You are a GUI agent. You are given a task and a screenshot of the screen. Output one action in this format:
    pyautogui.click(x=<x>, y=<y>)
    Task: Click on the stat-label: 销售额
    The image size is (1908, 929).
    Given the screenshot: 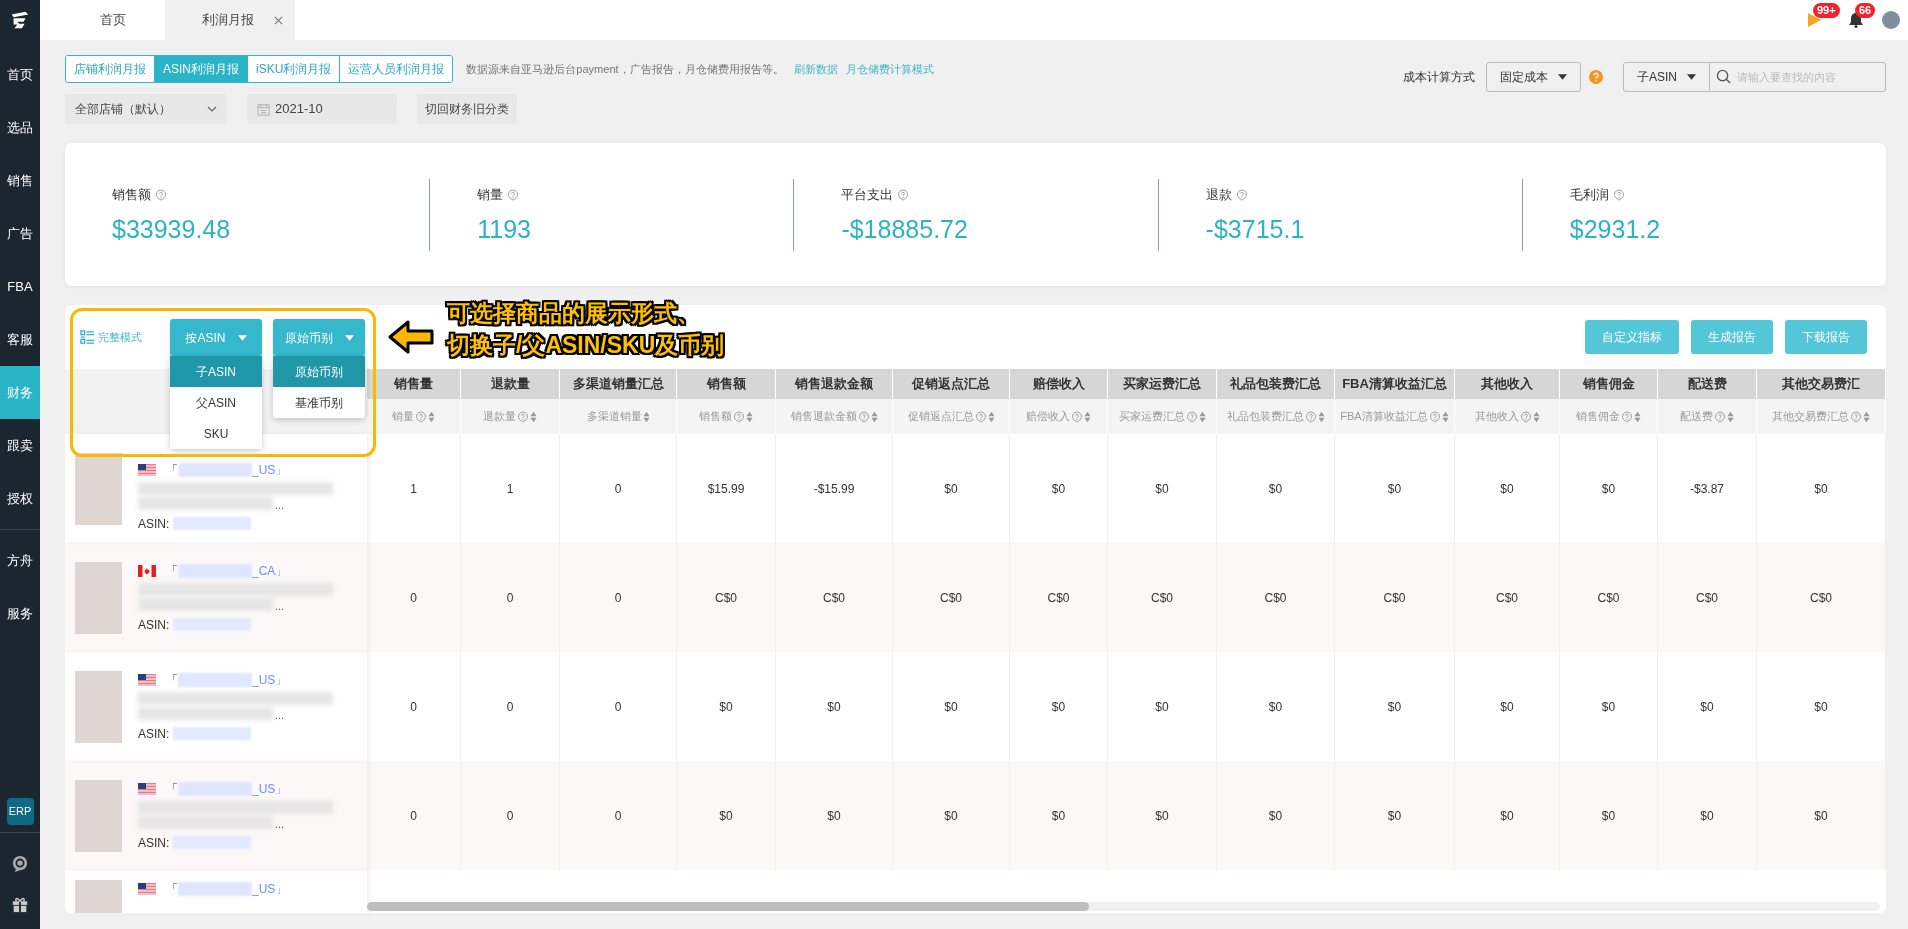 What is the action you would take?
    pyautogui.click(x=131, y=194)
    